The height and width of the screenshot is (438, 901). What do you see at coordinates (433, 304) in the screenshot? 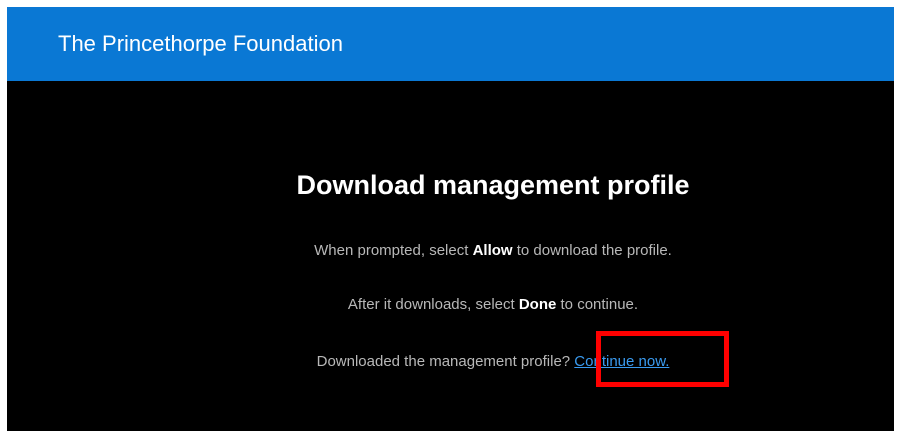
I see `instruction-done-prefix: After it downloads, select` at bounding box center [433, 304].